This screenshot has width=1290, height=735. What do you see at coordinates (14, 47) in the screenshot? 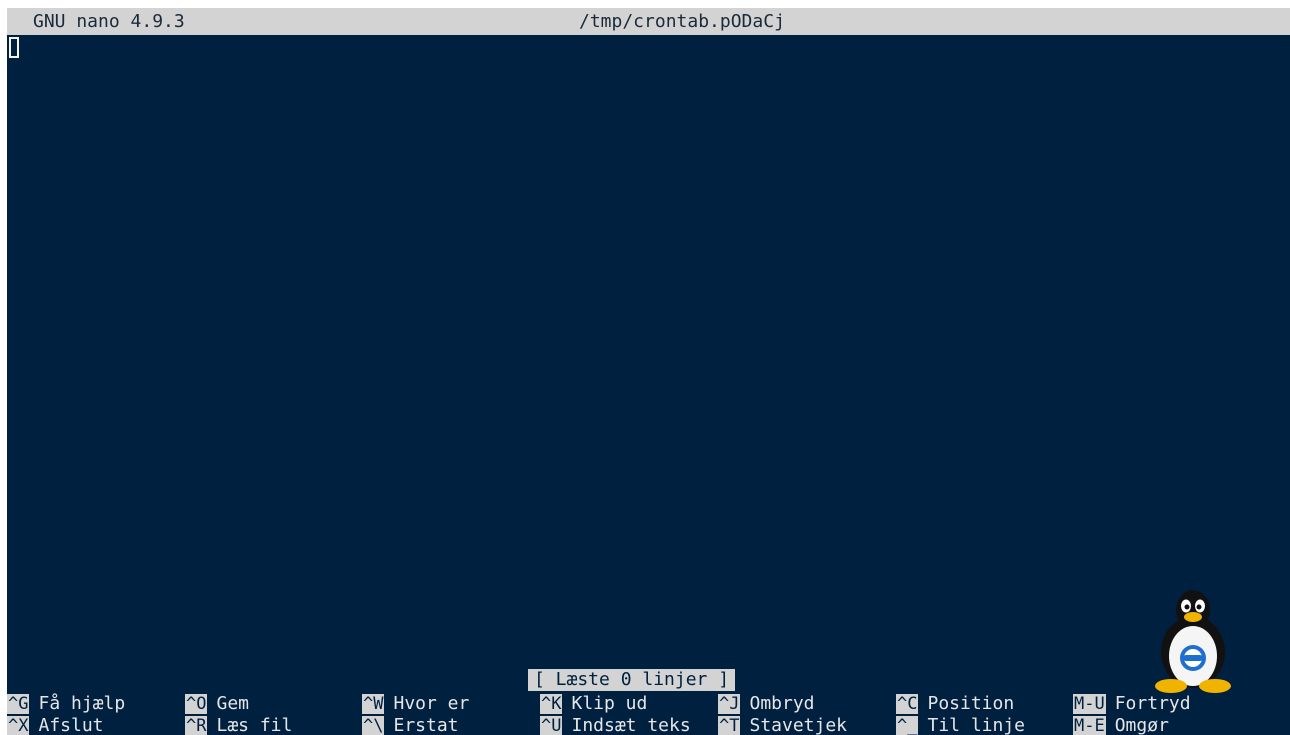
I see `text-cursor` at bounding box center [14, 47].